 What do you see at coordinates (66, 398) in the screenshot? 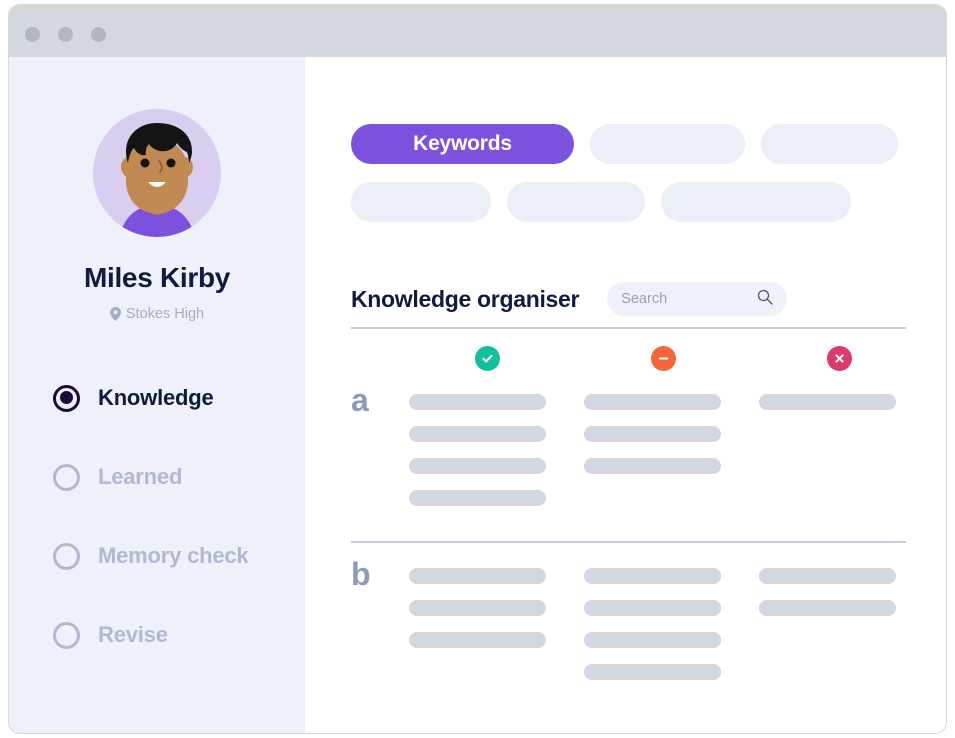
I see `radio-icon-knowledge` at bounding box center [66, 398].